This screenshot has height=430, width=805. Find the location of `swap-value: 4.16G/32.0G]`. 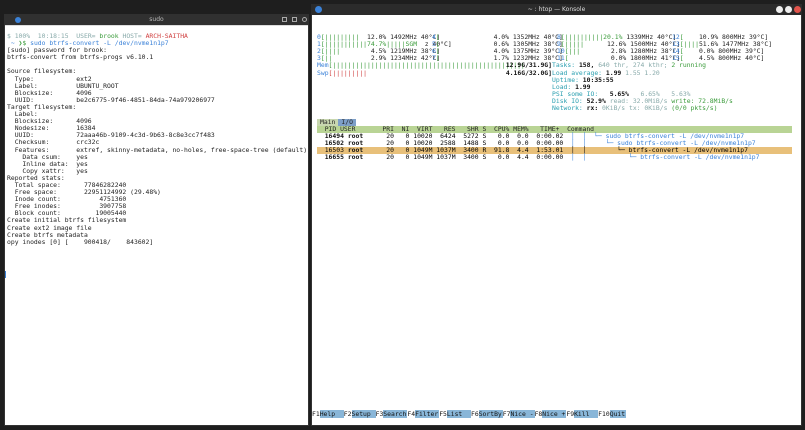

swap-value: 4.16G/32.0G] is located at coordinates (528, 72).